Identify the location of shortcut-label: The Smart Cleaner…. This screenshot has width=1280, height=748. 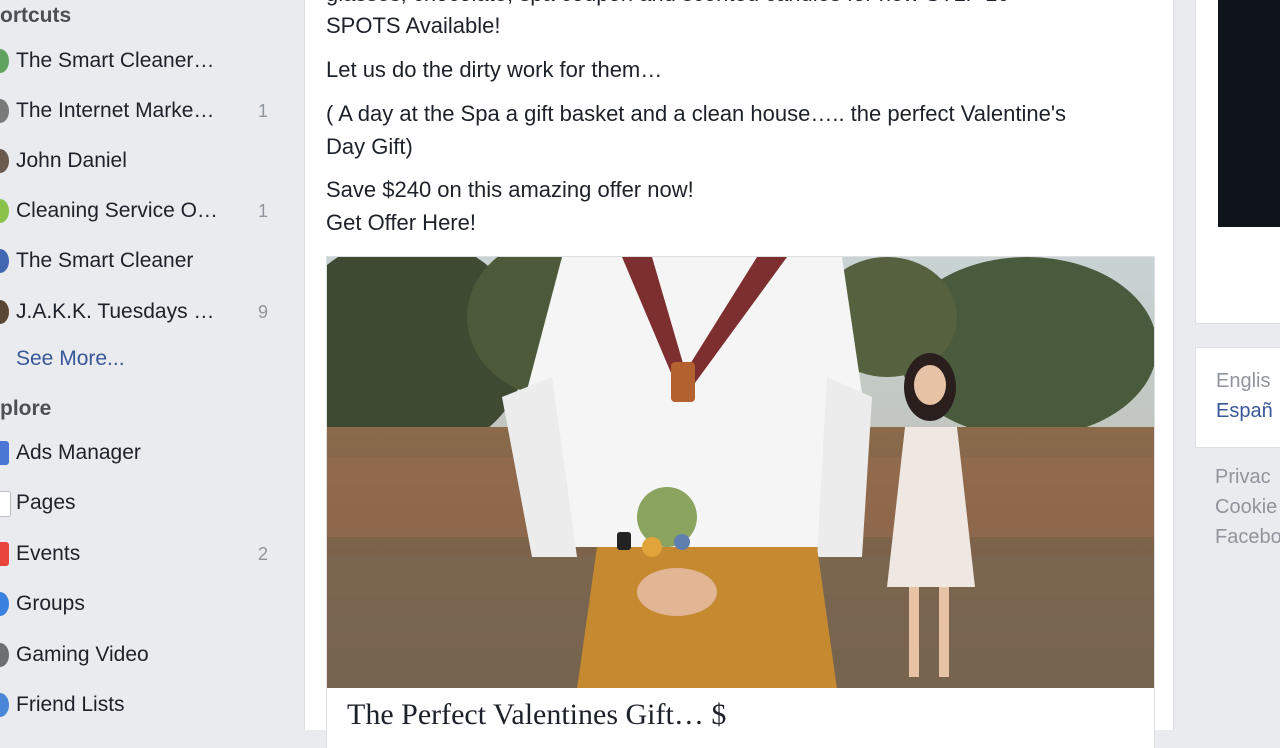
(115, 60).